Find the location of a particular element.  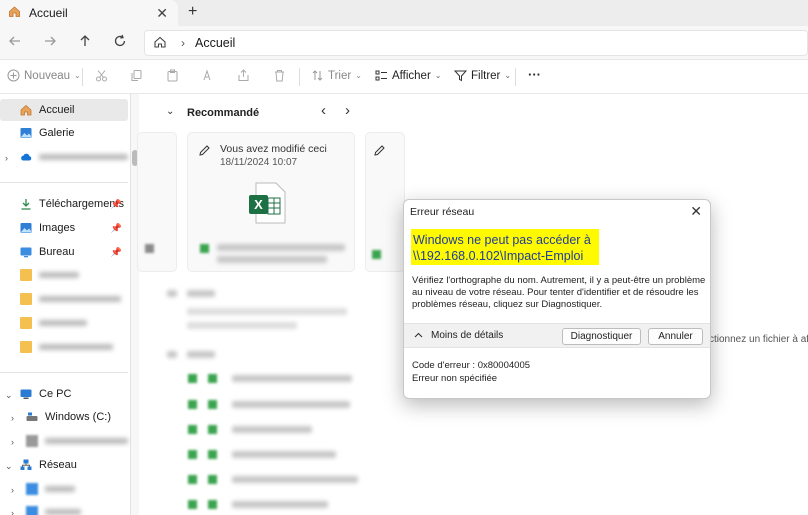

cloud-icon is located at coordinates (26, 157).